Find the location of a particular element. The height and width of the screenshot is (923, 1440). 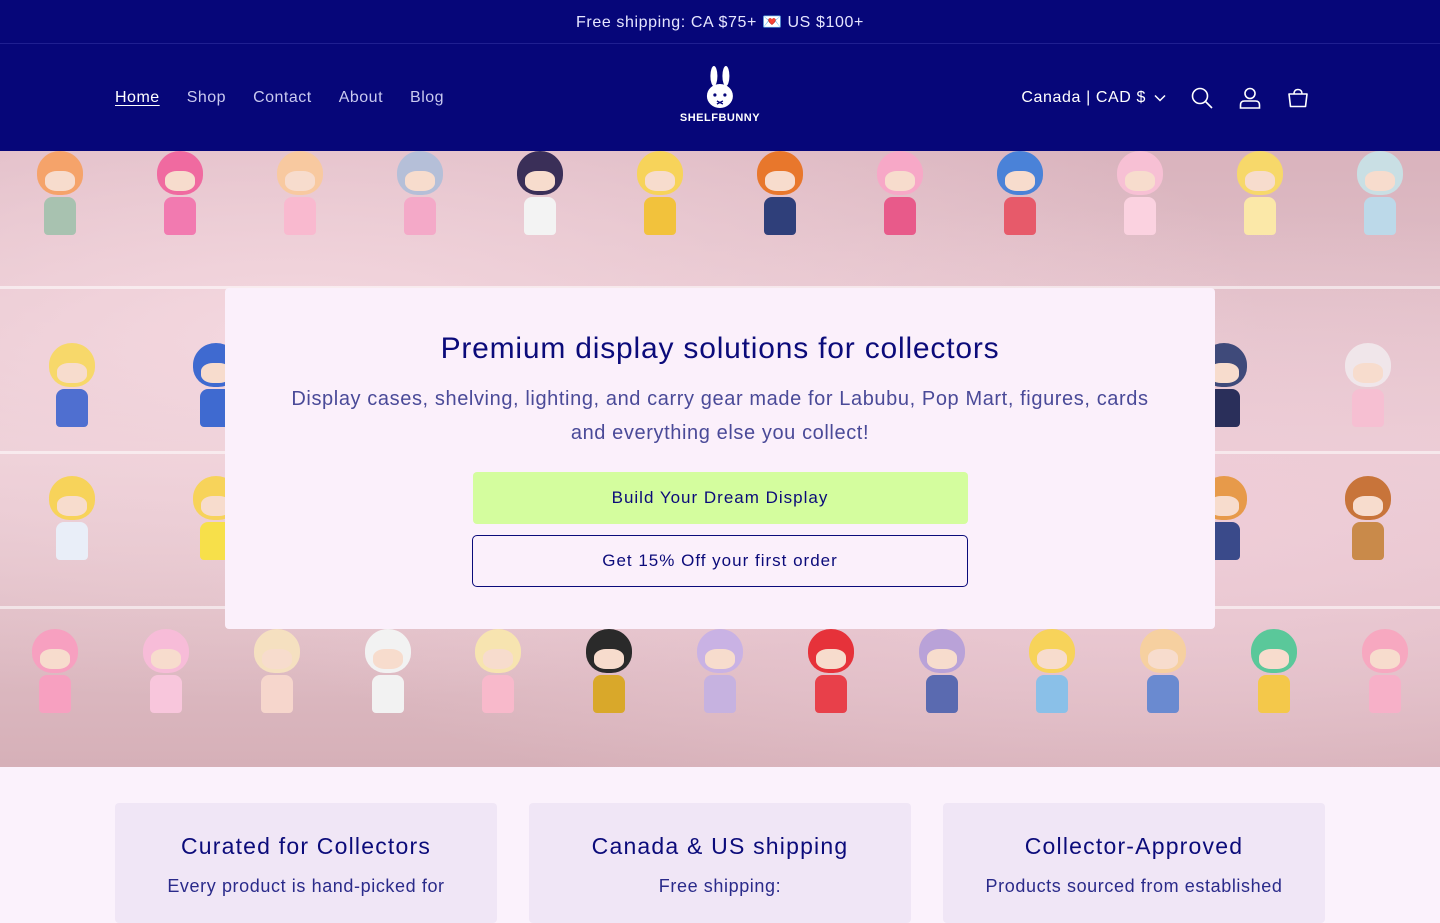

discount-button: Get 15% Off your first order is located at coordinates (720, 561).